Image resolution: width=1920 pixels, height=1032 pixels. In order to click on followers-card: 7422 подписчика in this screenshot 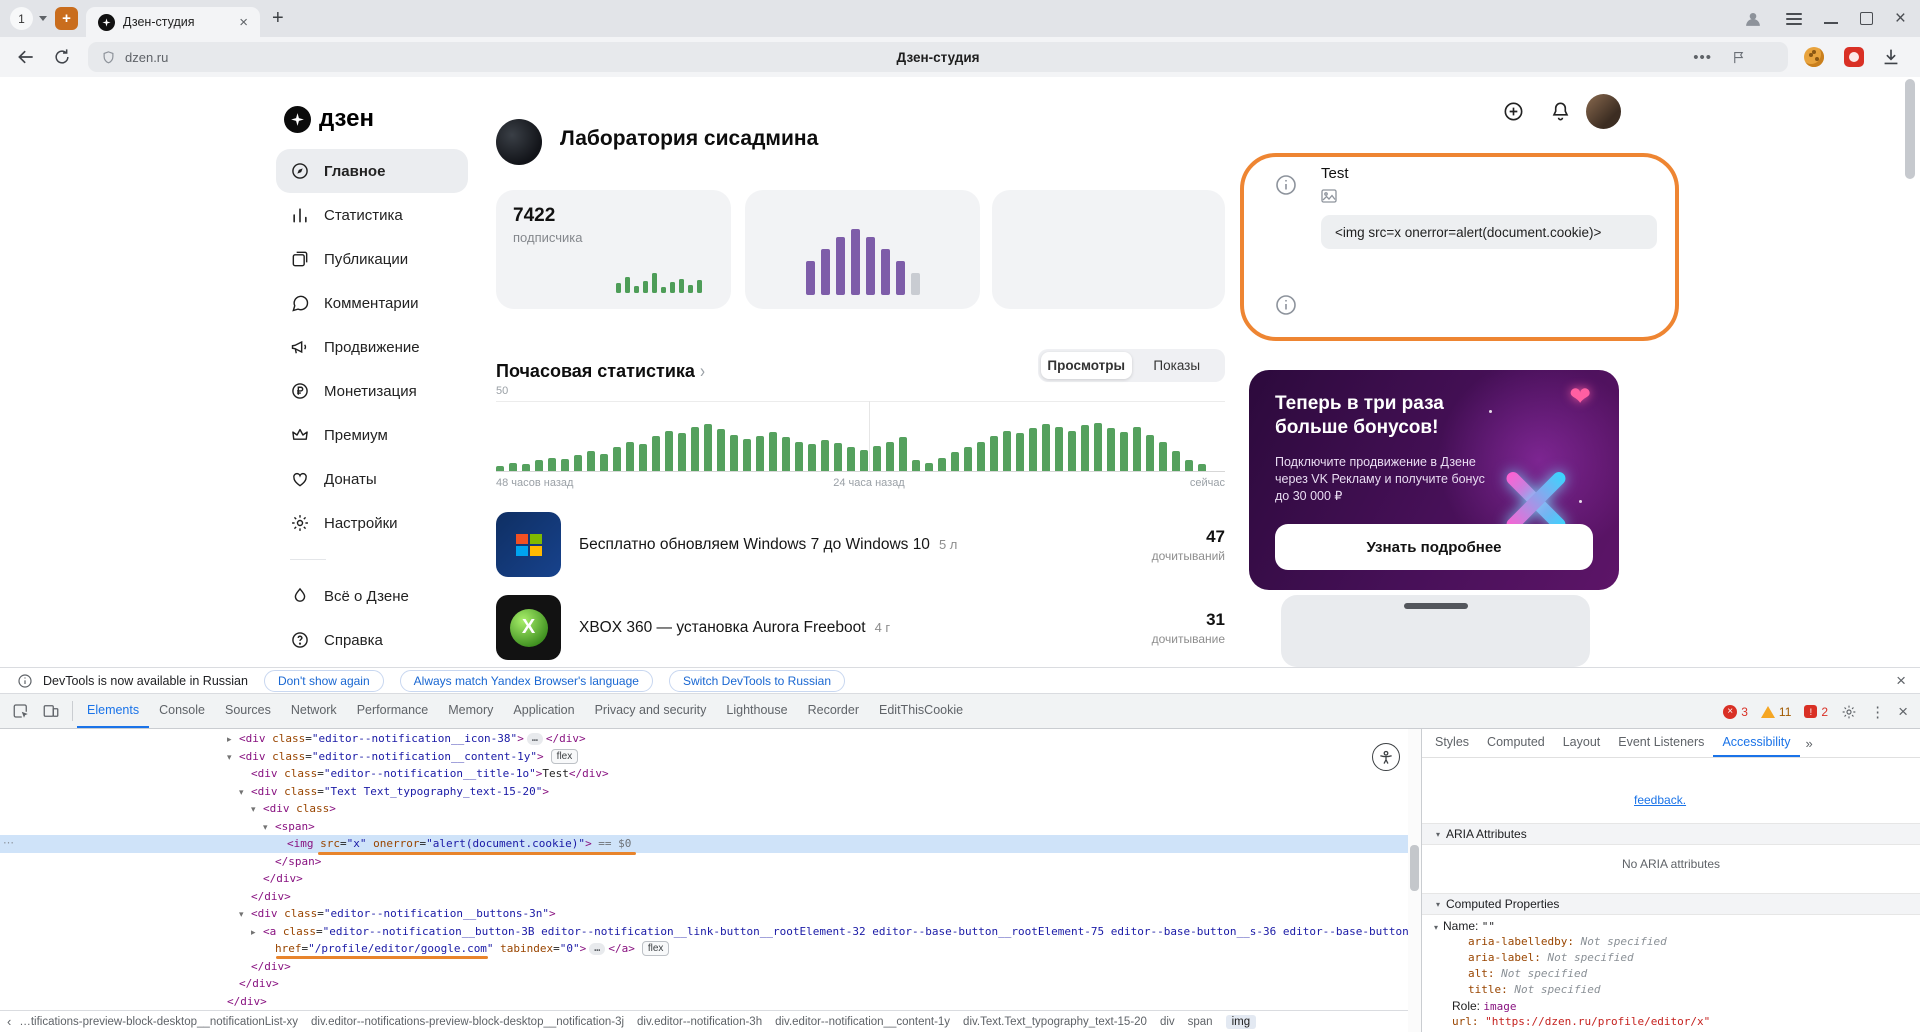, I will do `click(613, 249)`.